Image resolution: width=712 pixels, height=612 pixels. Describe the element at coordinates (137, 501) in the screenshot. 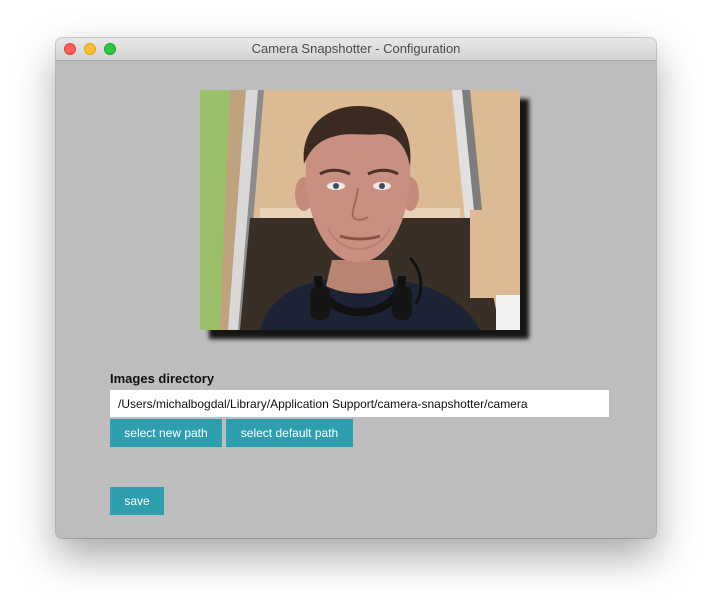

I see `save-button: save` at that location.